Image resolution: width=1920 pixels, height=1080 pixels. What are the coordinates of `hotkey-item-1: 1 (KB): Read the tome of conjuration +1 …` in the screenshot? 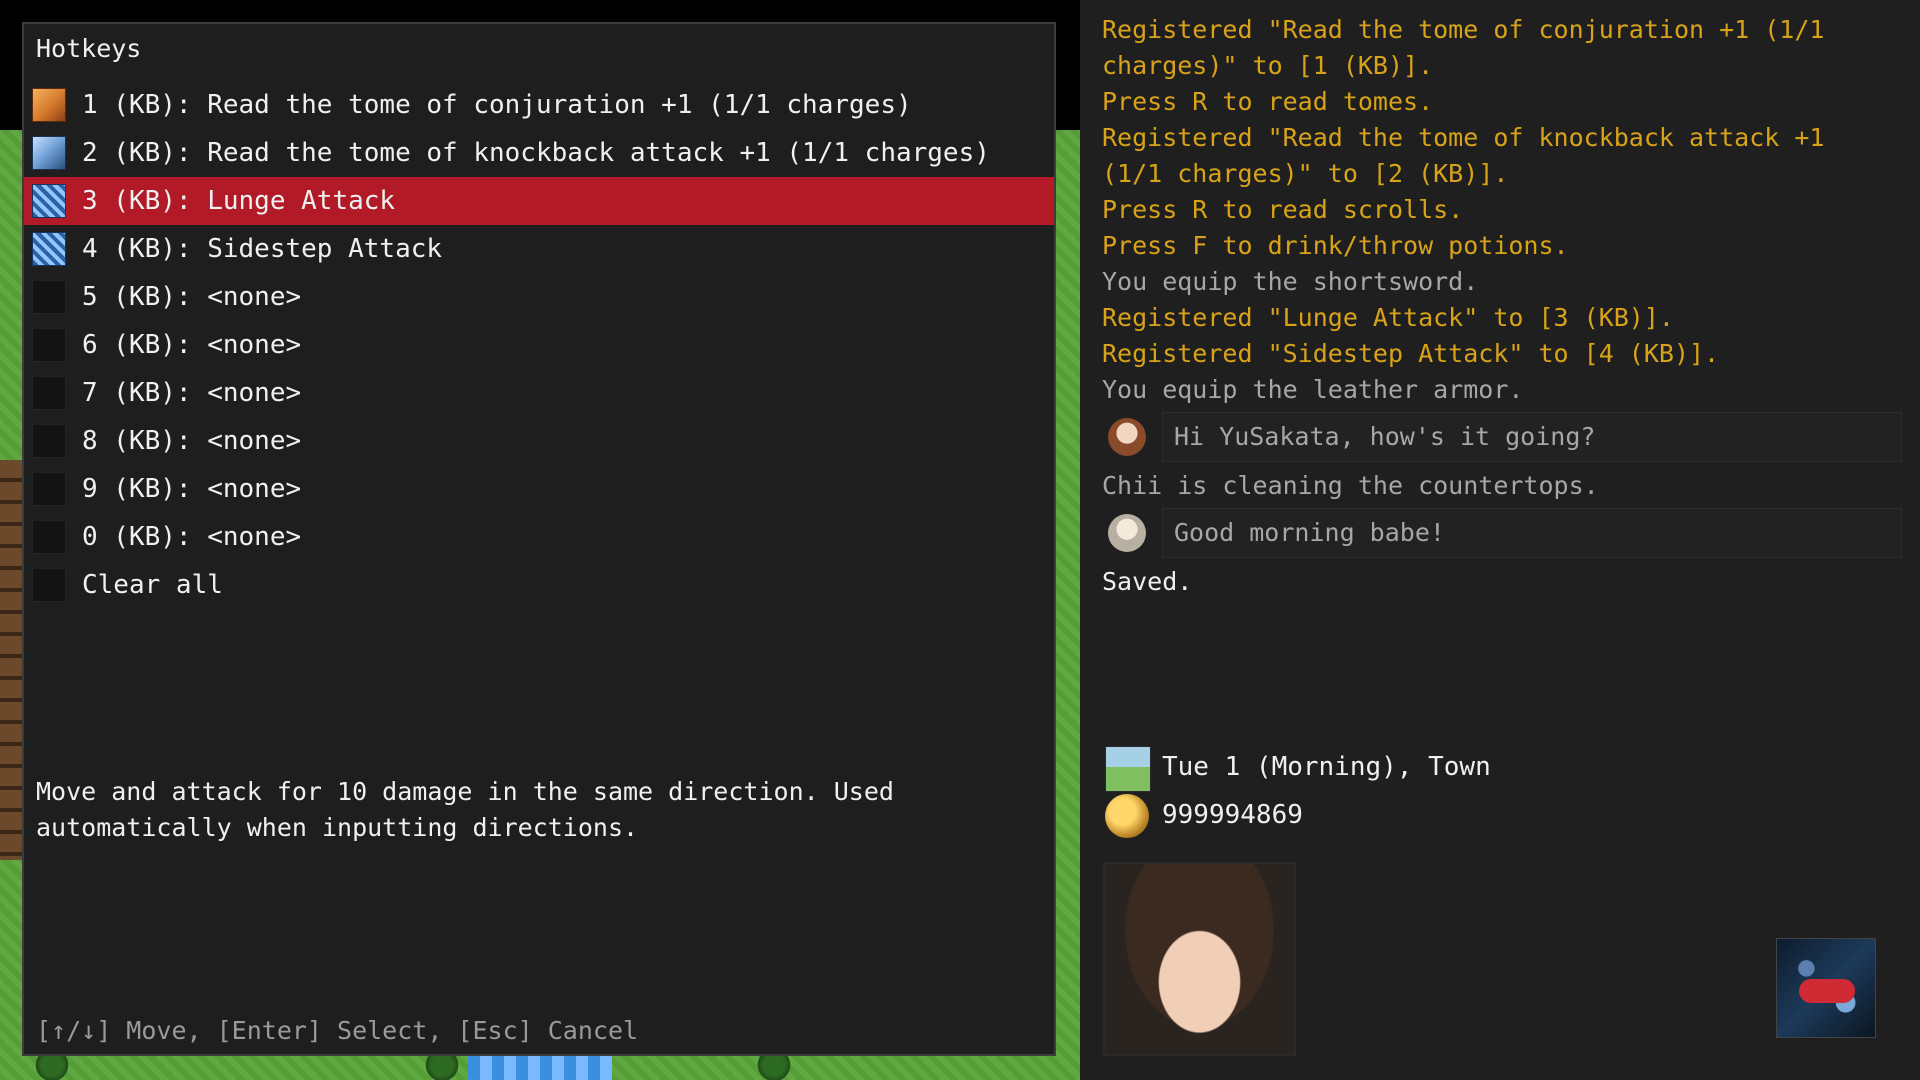 It's located at (539, 105).